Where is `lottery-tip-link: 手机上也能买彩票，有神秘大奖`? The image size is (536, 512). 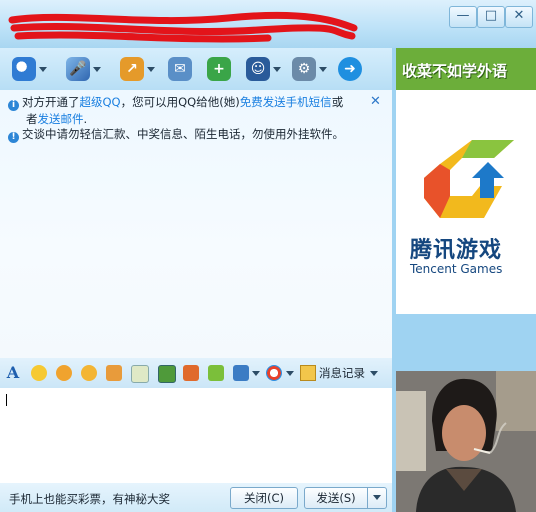 lottery-tip-link: 手机上也能买彩票，有神秘大奖 is located at coordinates (89, 499).